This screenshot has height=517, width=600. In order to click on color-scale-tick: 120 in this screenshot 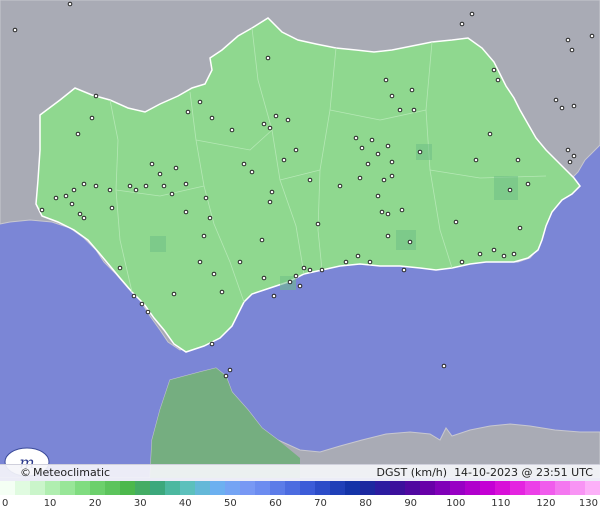, I will do `click(546, 503)`.